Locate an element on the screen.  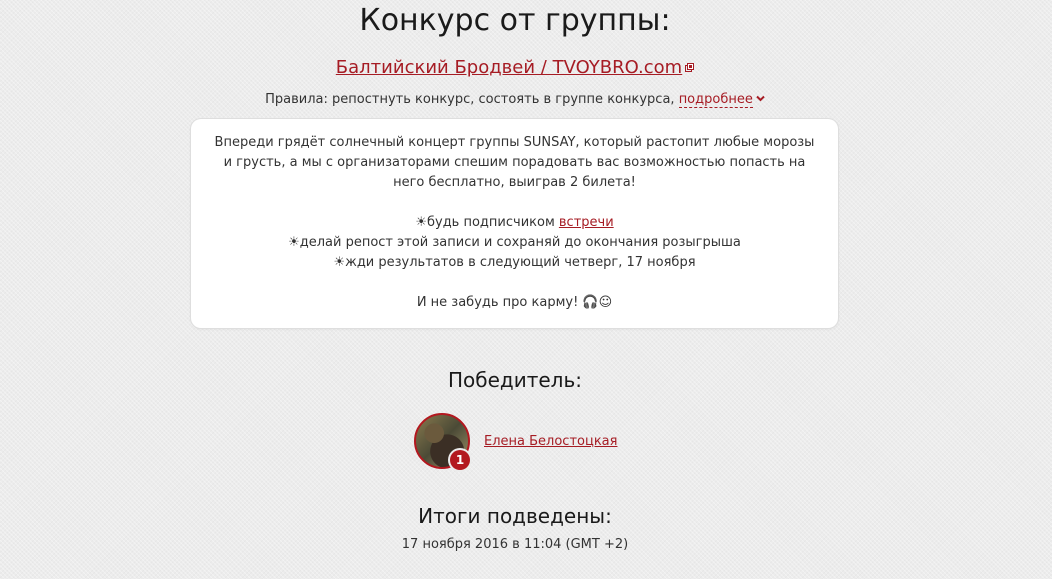
winner-heading: Победитель: is located at coordinates (514, 380).